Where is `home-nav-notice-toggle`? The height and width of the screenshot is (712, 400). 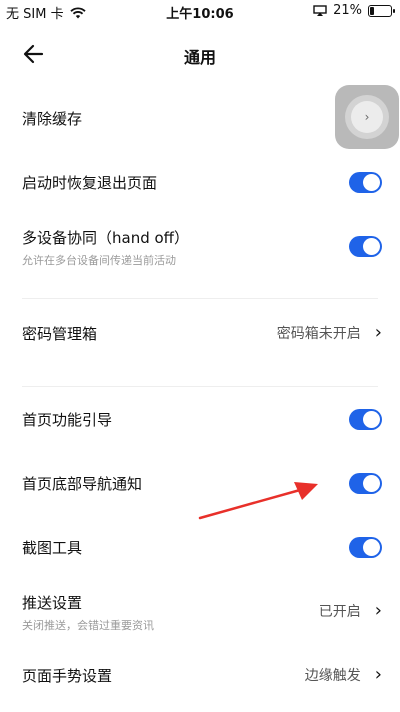 home-nav-notice-toggle is located at coordinates (365, 483).